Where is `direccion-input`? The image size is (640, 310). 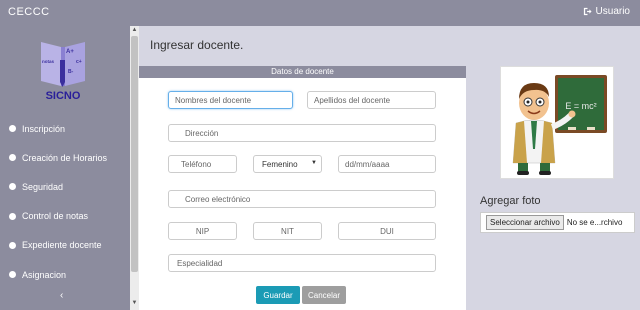
direccion-input is located at coordinates (302, 133).